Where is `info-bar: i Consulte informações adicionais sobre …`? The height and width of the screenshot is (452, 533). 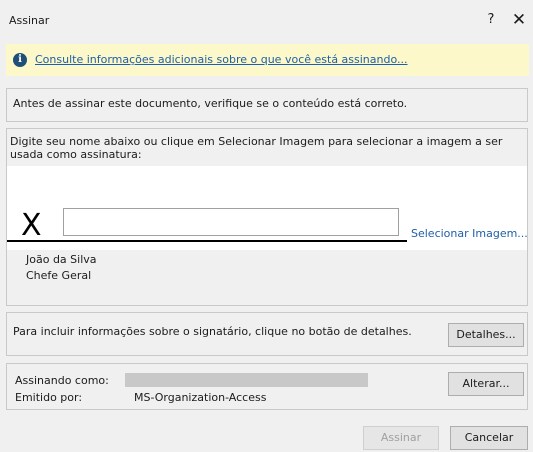 info-bar: i Consulte informações adicionais sobre … is located at coordinates (267, 60).